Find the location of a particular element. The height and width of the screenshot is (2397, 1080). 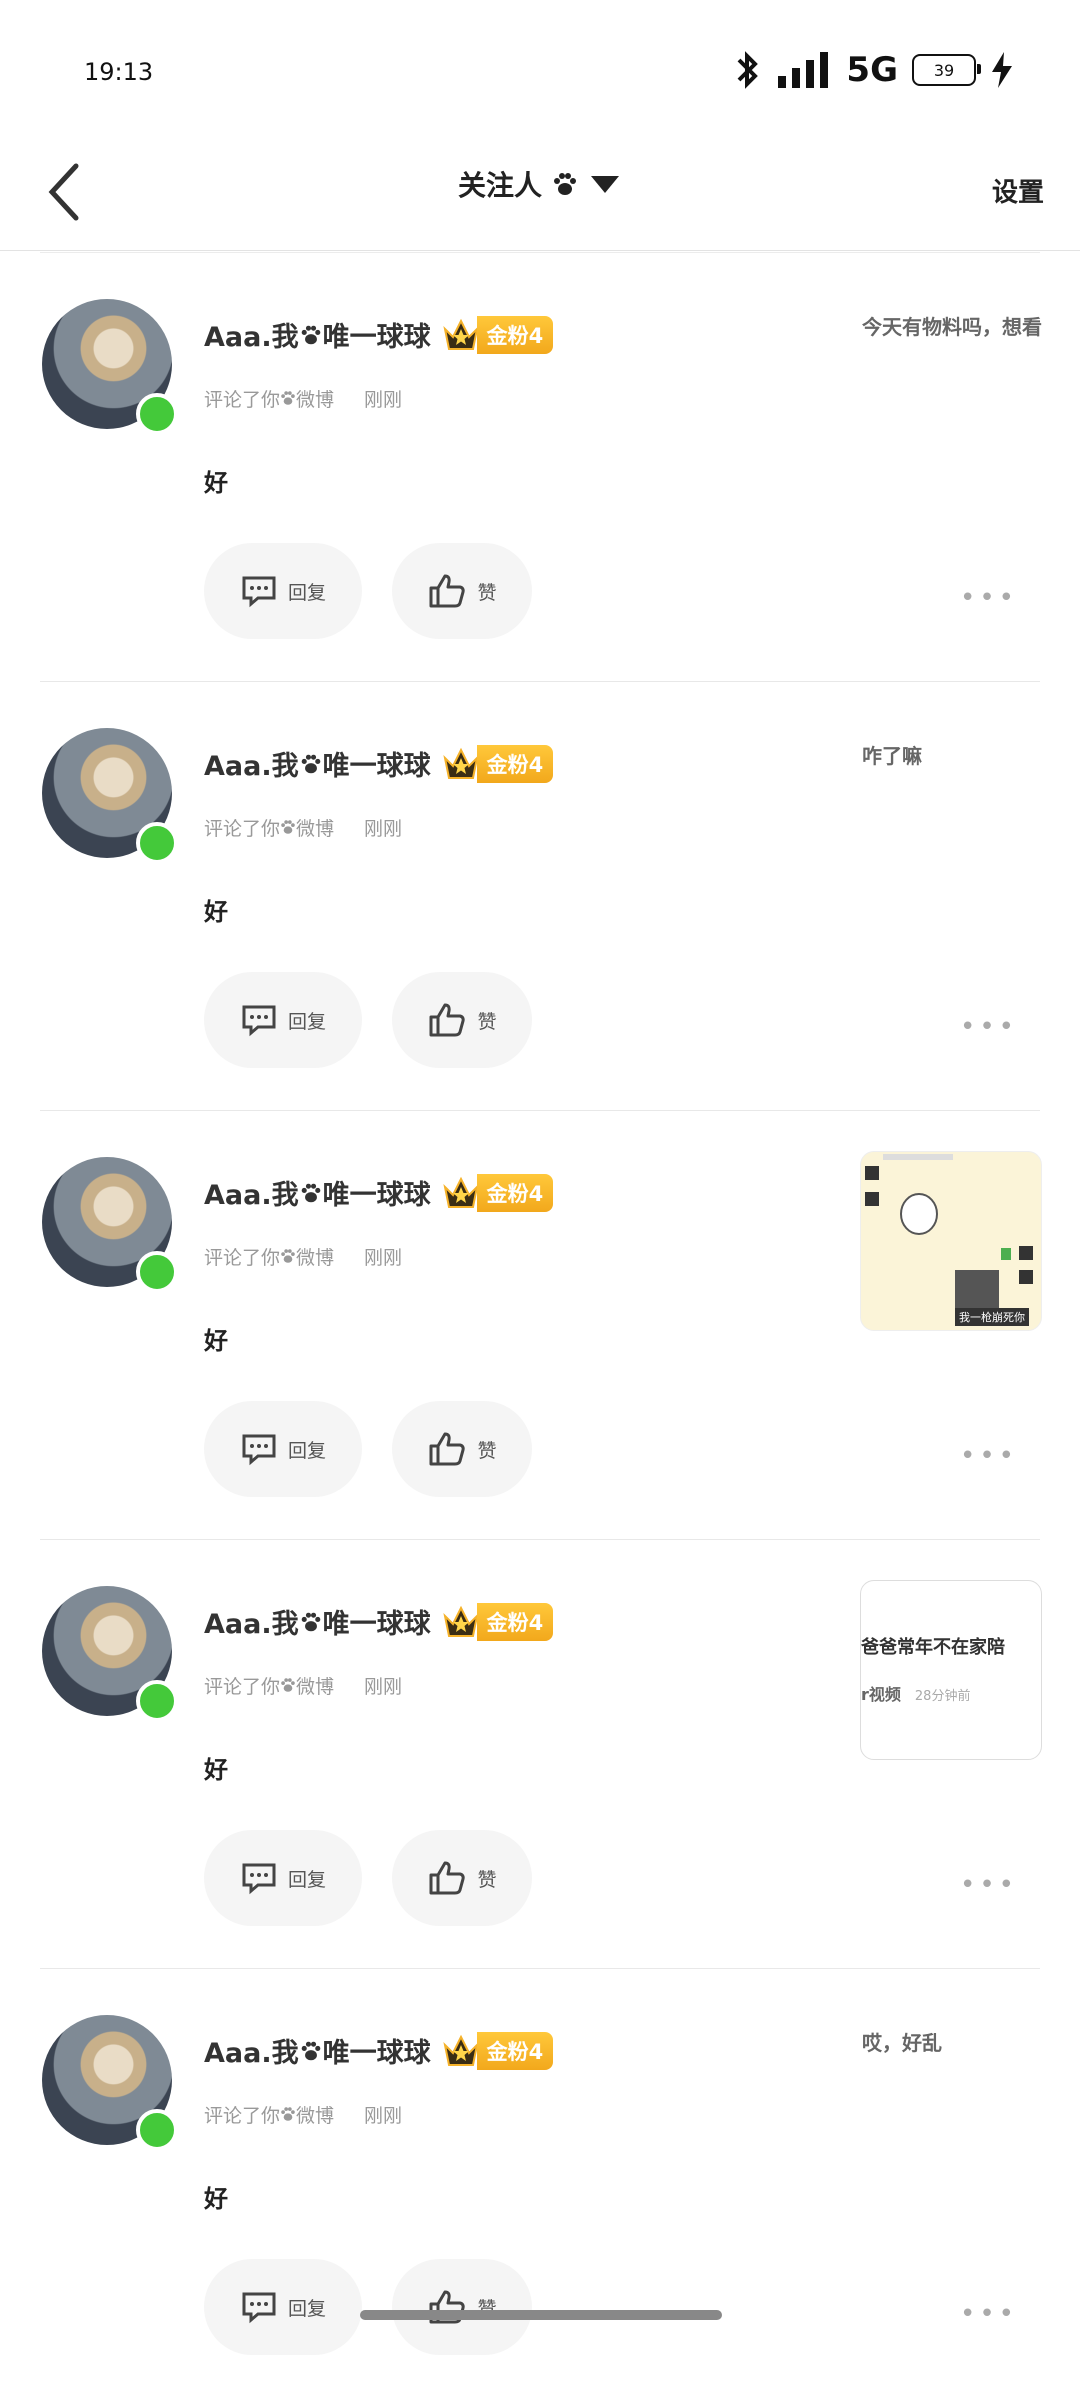

charging-icon is located at coordinates (1002, 70).